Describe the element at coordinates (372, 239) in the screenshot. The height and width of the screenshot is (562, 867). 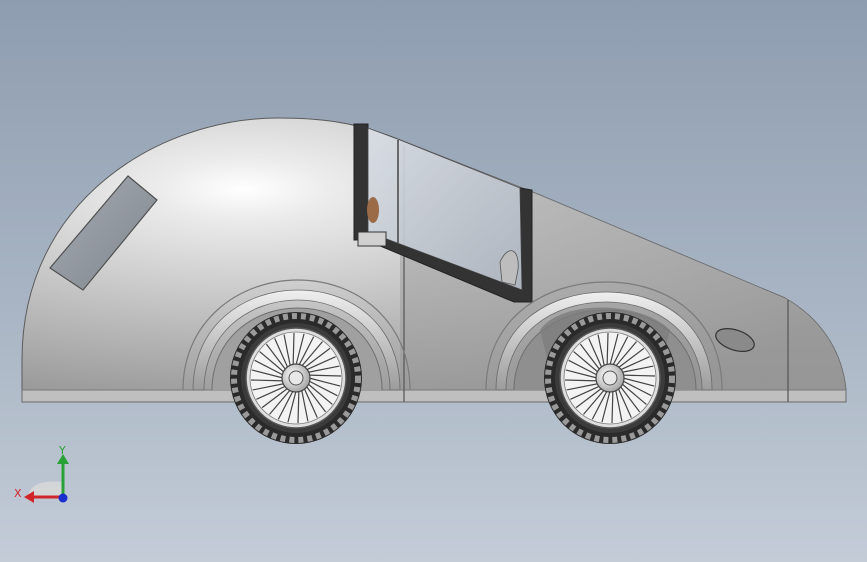
I see `door-hinge` at that location.